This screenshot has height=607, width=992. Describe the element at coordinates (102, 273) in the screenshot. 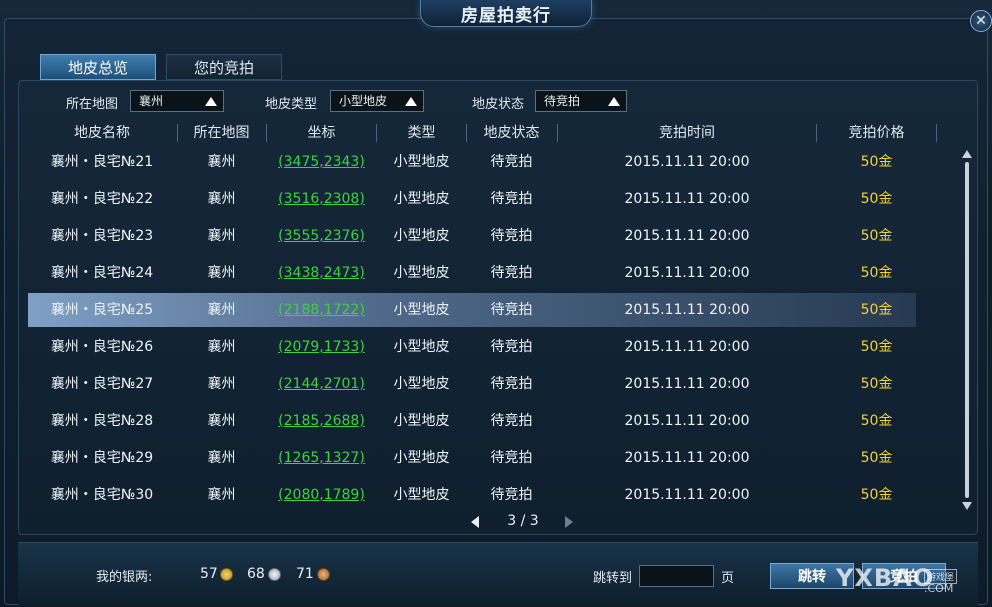

I see `land-name-cell: 襄州・良宅№24` at that location.